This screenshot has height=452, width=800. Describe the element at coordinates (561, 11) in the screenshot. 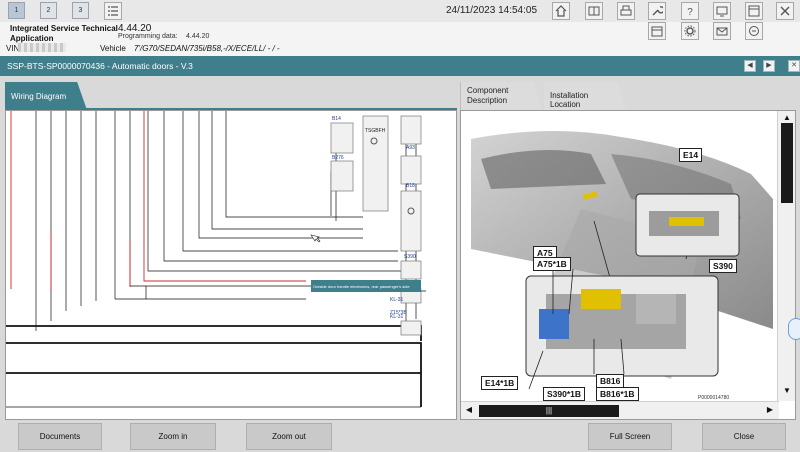

I see `home-icon` at that location.